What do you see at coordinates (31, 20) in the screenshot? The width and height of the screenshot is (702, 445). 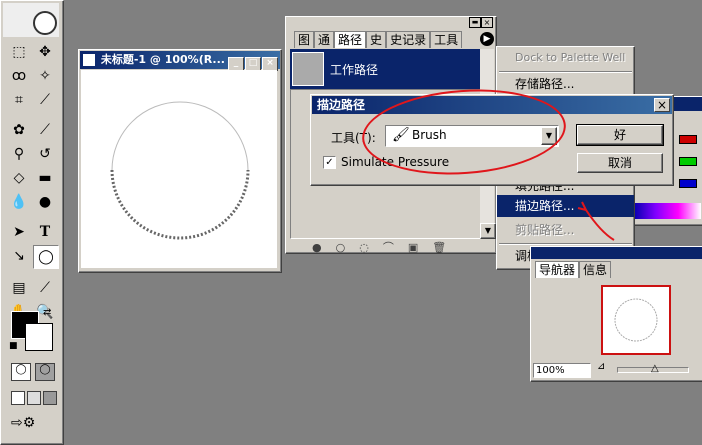 I see `toolbox-header` at bounding box center [31, 20].